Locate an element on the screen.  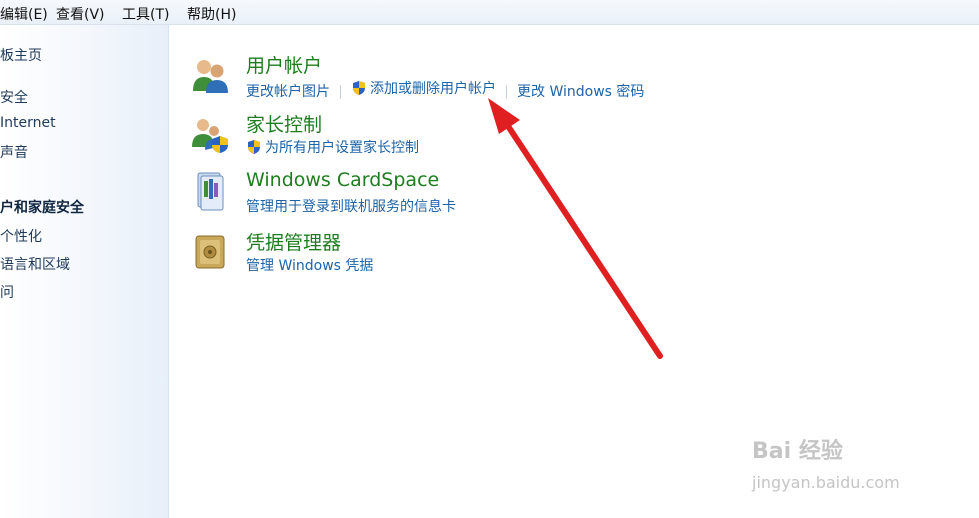
link-manage-info-cards: 管理用于登录到联机服务的信息卡 is located at coordinates (351, 206).